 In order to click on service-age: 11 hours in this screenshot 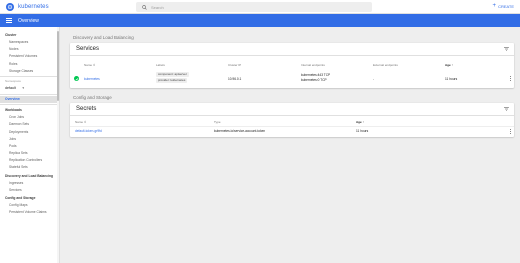, I will do `click(451, 78)`.